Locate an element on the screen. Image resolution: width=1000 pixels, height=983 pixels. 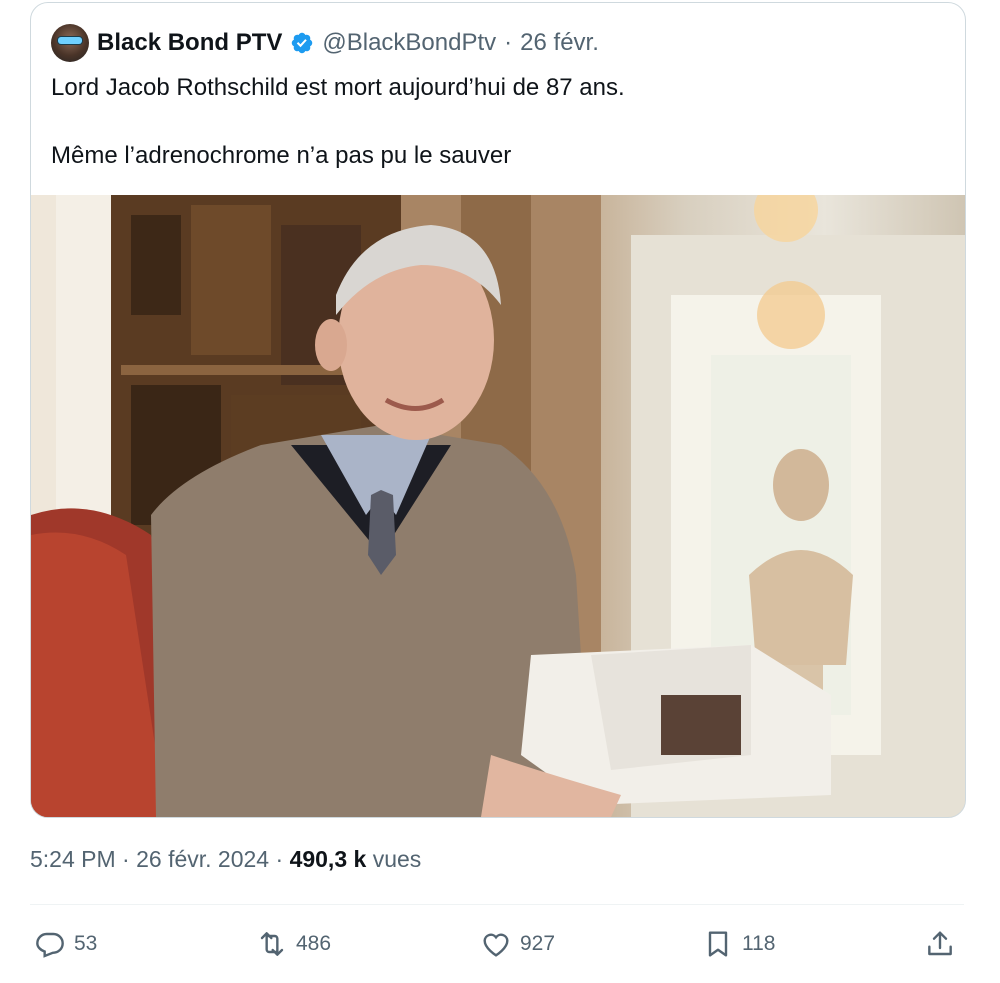
bookmark-button: 118 is located at coordinates (738, 944).